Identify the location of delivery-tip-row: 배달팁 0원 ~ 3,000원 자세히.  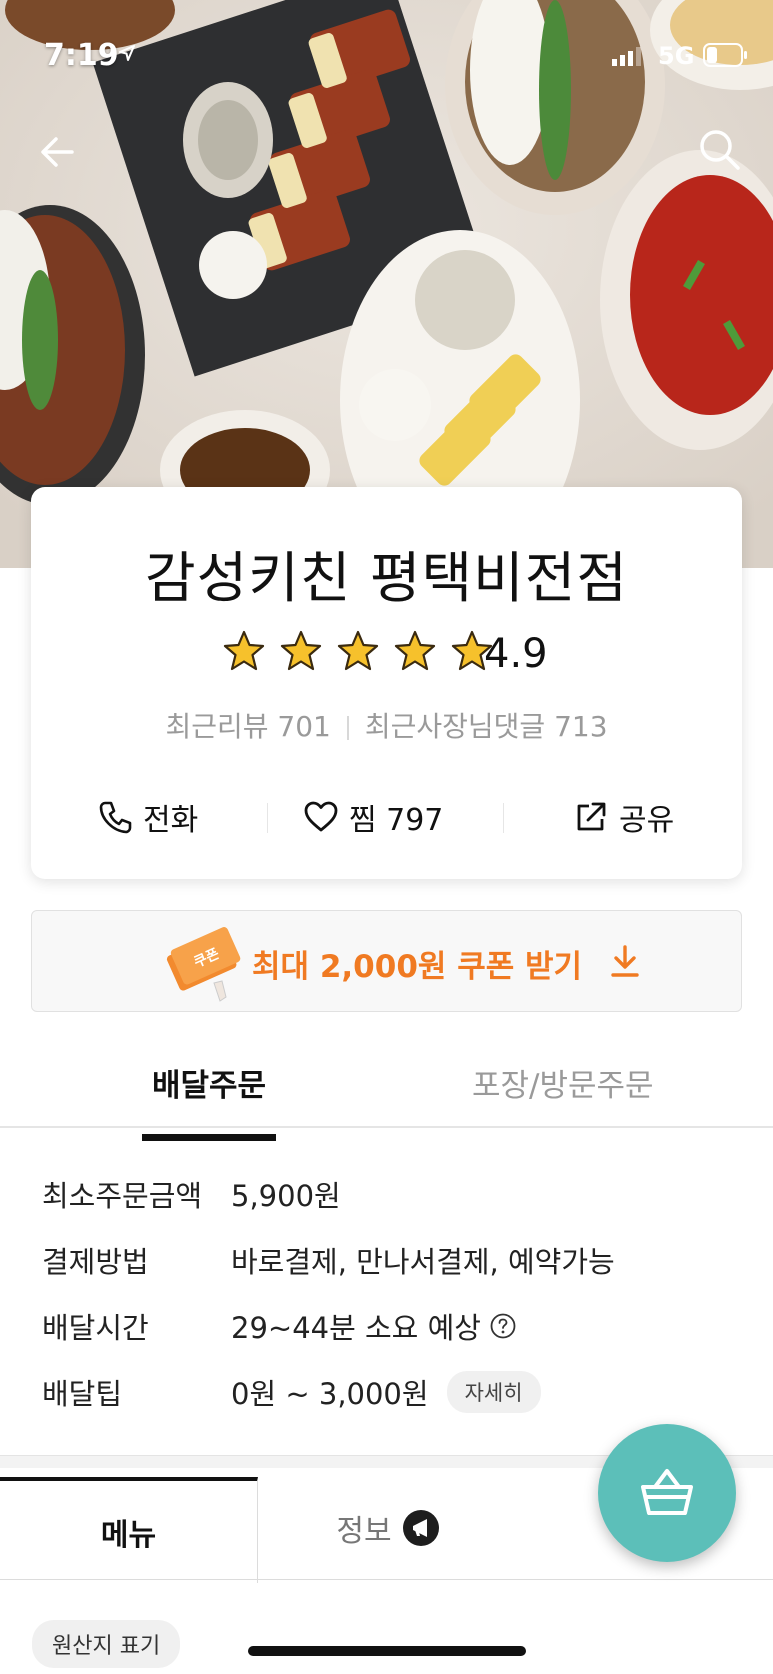
(291, 1392).